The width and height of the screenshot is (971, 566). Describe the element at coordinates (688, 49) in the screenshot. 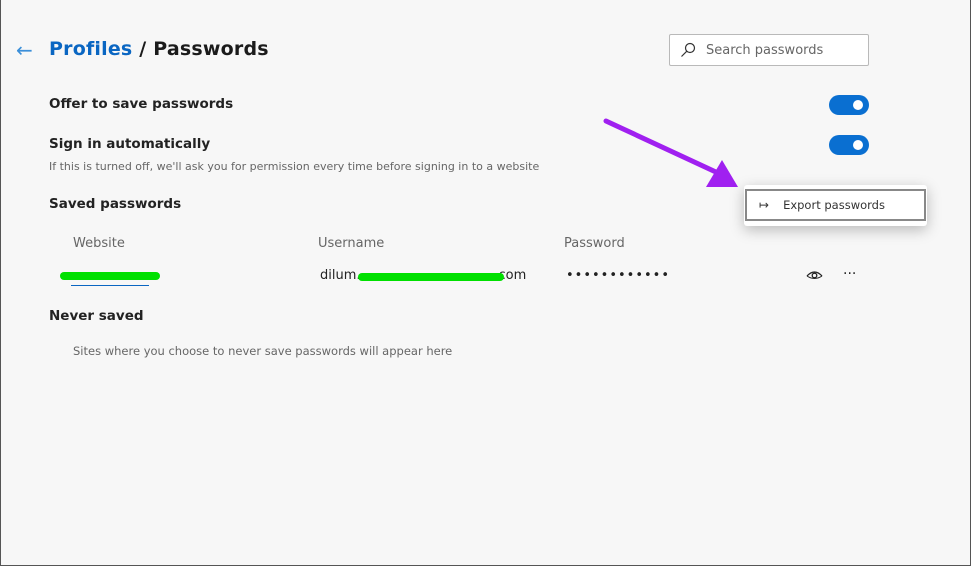

I see `search-icon` at that location.